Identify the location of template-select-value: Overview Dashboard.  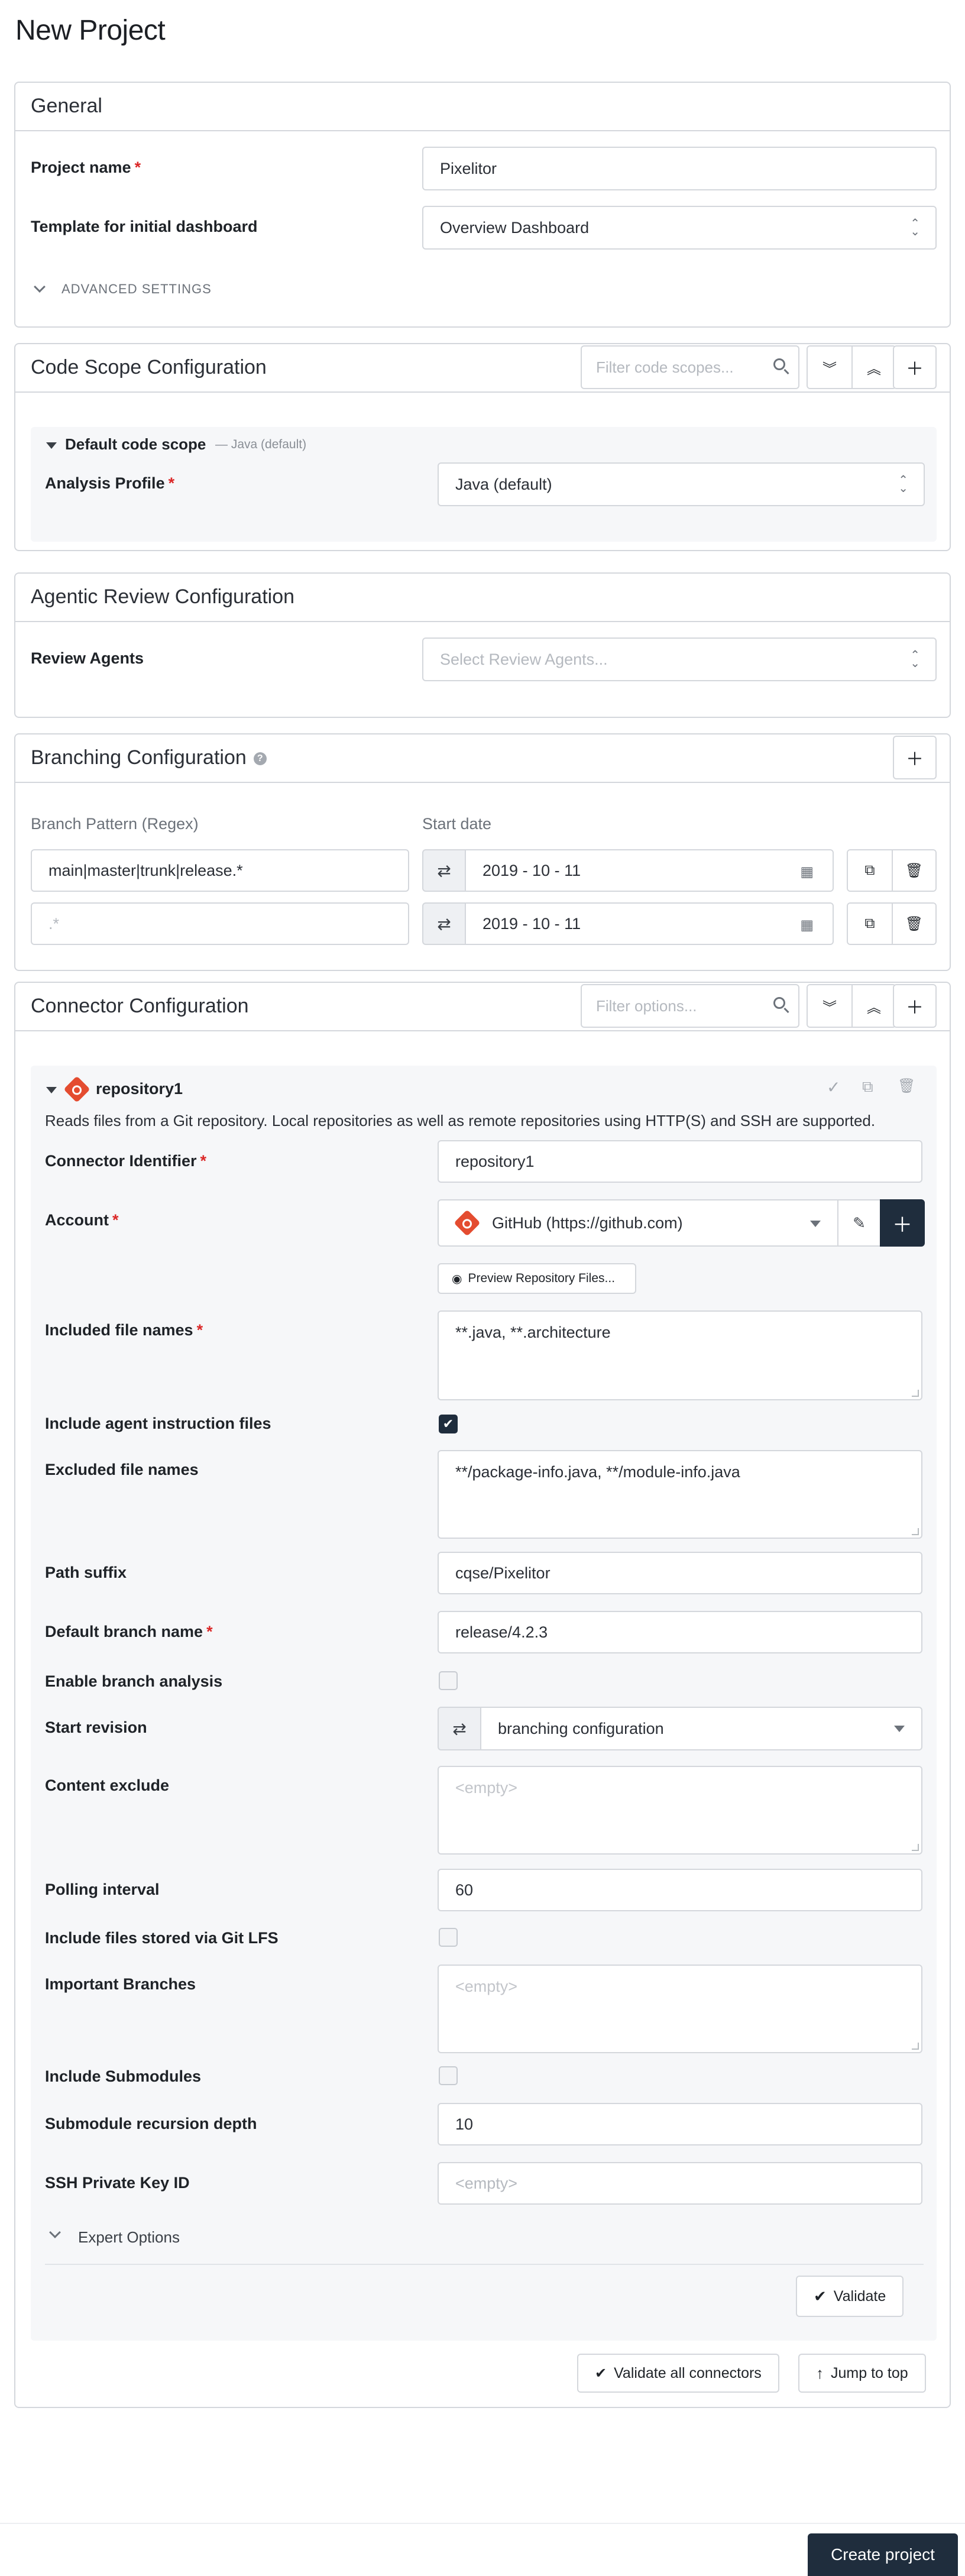
(515, 228).